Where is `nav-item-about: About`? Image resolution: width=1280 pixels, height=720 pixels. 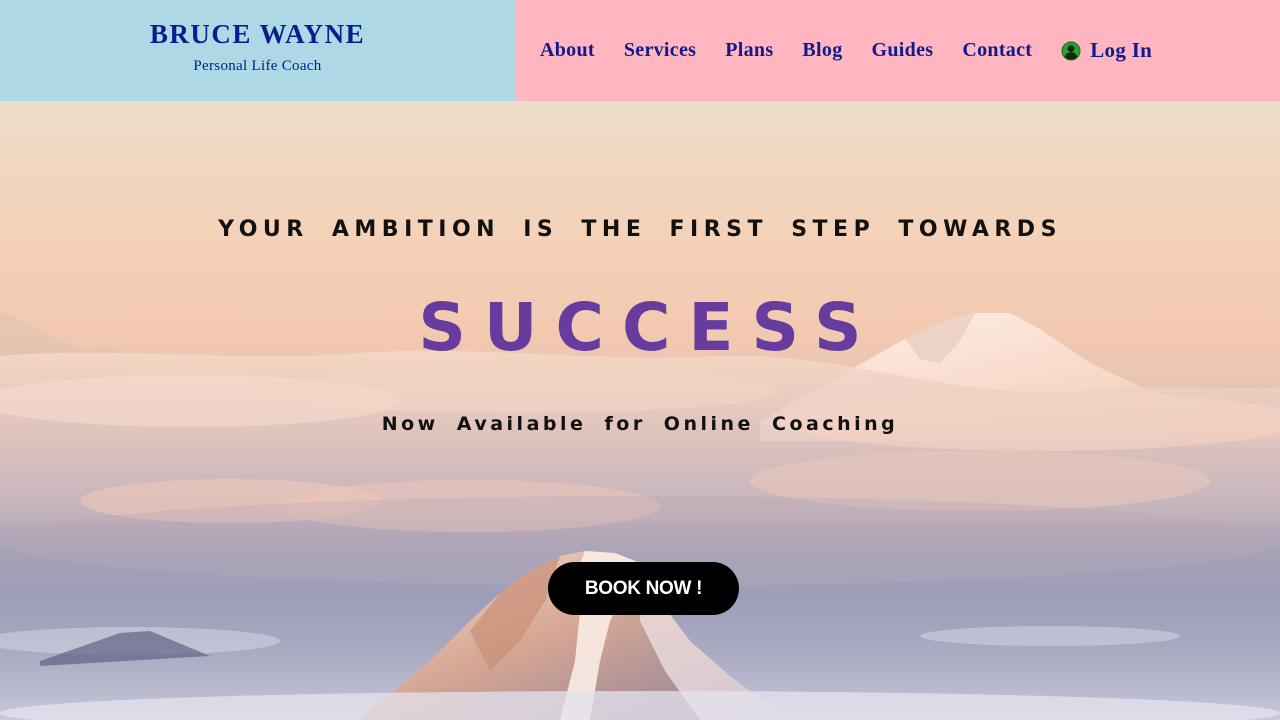 nav-item-about: About is located at coordinates (567, 50).